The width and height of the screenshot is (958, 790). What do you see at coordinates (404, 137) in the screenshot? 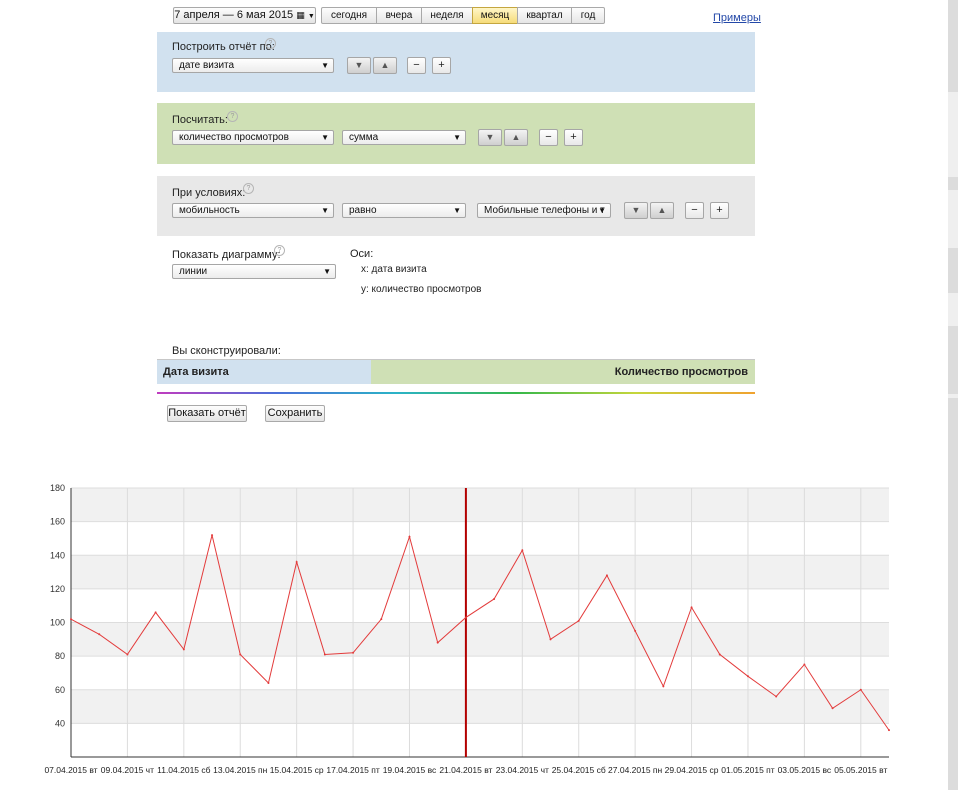
I see `count-aggregate-select: сумма ▼` at bounding box center [404, 137].